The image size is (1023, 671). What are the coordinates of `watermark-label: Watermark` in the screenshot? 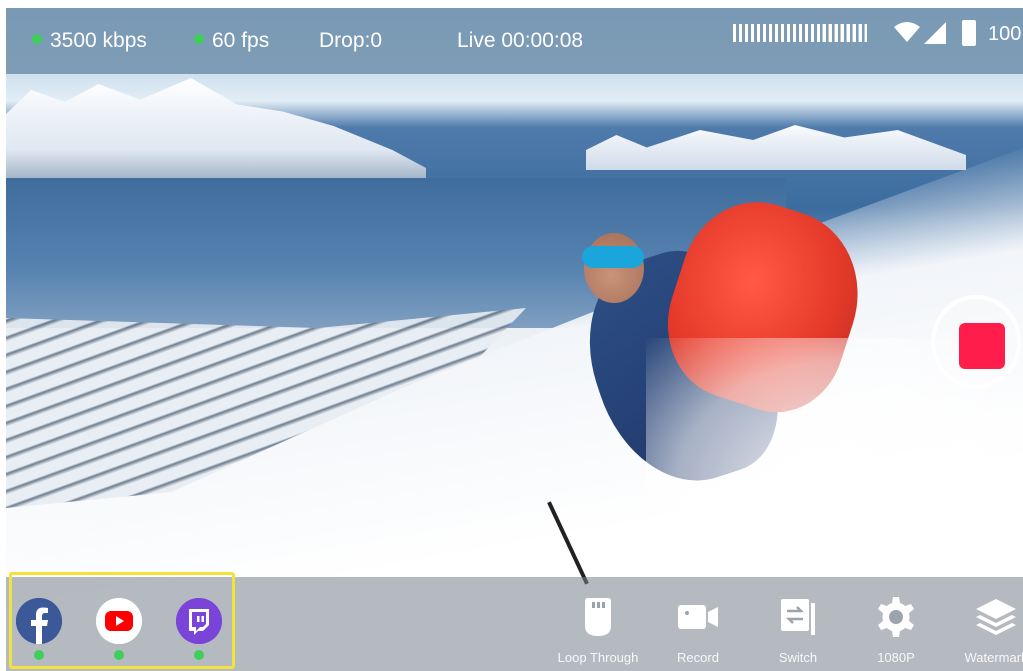 It's located at (993, 657).